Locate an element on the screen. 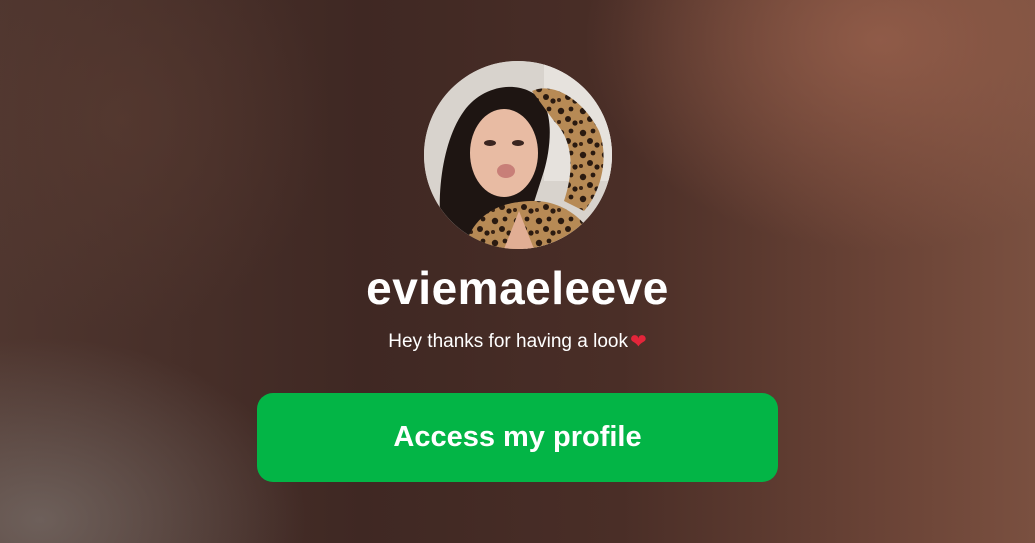 The image size is (1035, 543). bio: Hey thanks for having a look ❤ is located at coordinates (517, 342).